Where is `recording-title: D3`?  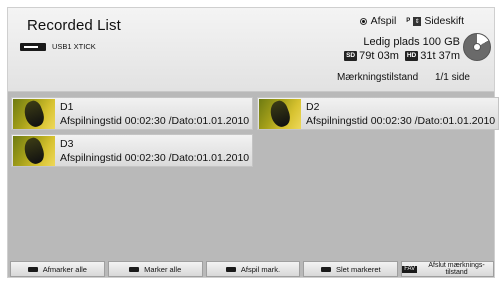
recording-title: D3 is located at coordinates (67, 144).